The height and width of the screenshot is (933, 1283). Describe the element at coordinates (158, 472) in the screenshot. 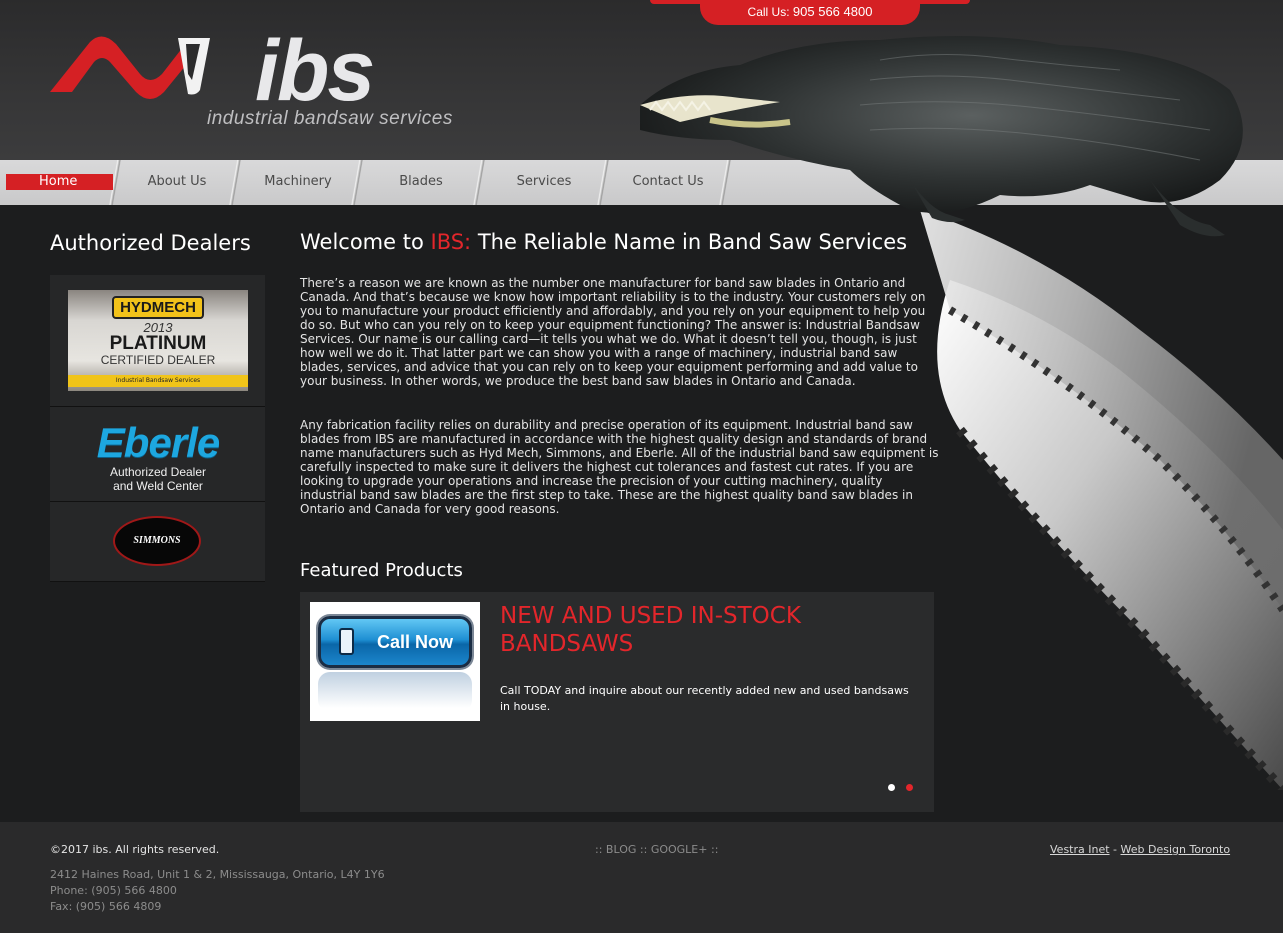

I see `eberle-line1: Authorized Dealer` at that location.